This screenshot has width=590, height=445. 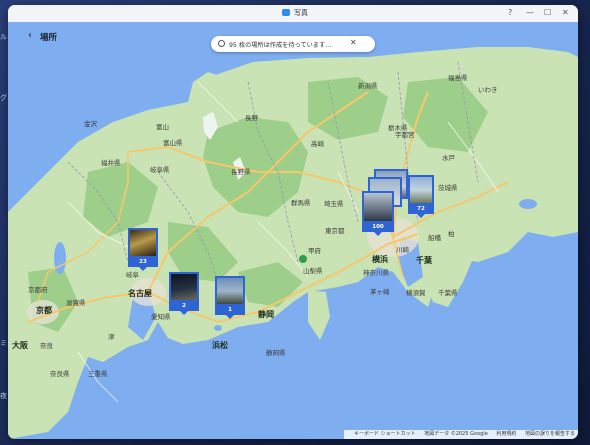 What do you see at coordinates (48, 37) in the screenshot?
I see `page-title: 場所` at bounding box center [48, 37].